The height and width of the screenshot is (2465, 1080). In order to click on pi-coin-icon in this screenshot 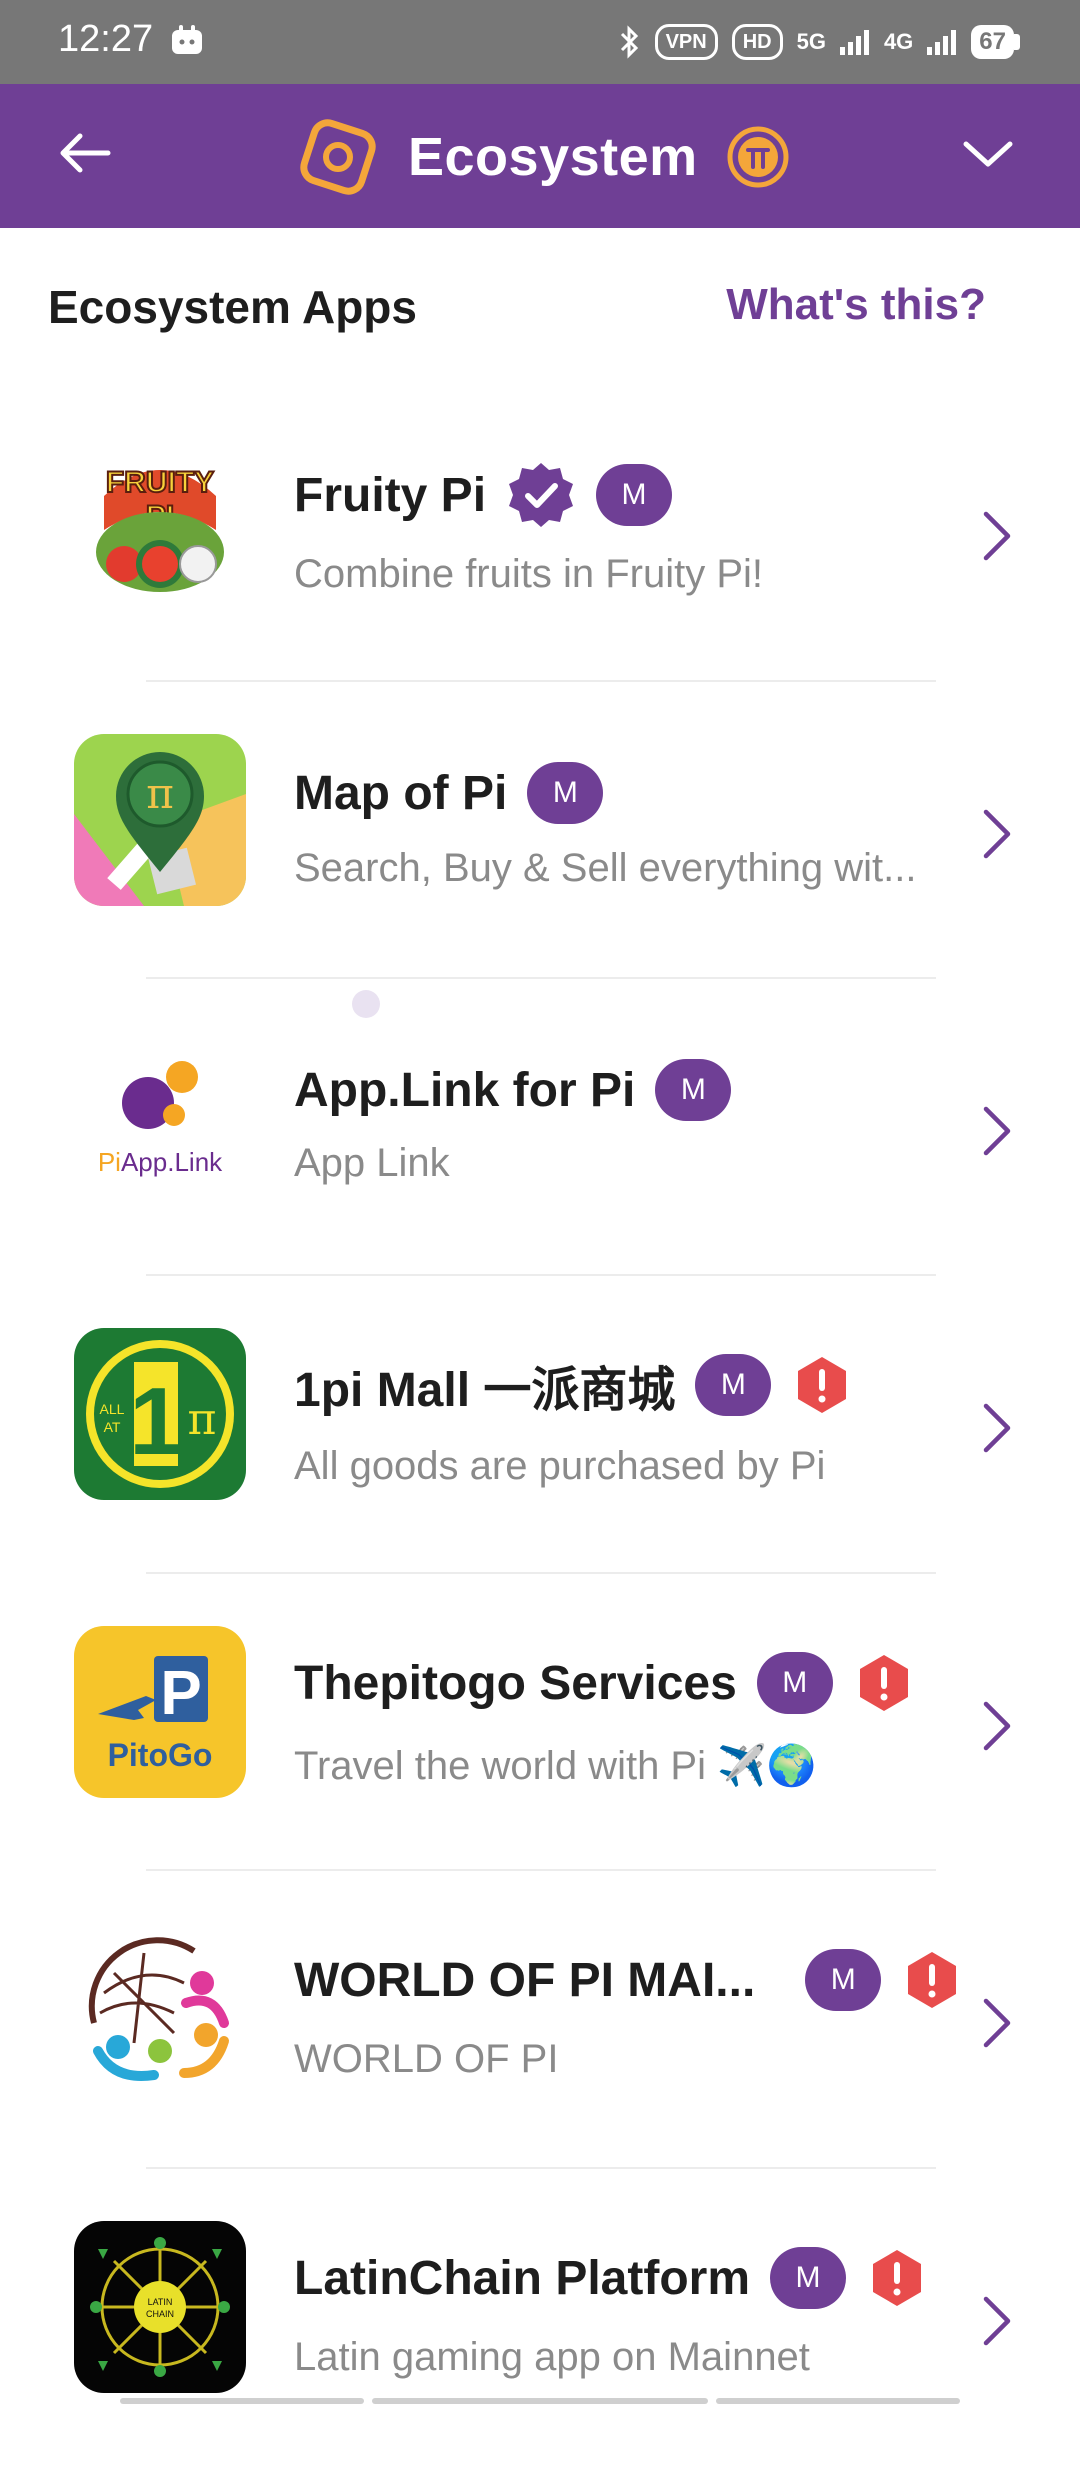, I will do `click(758, 157)`.